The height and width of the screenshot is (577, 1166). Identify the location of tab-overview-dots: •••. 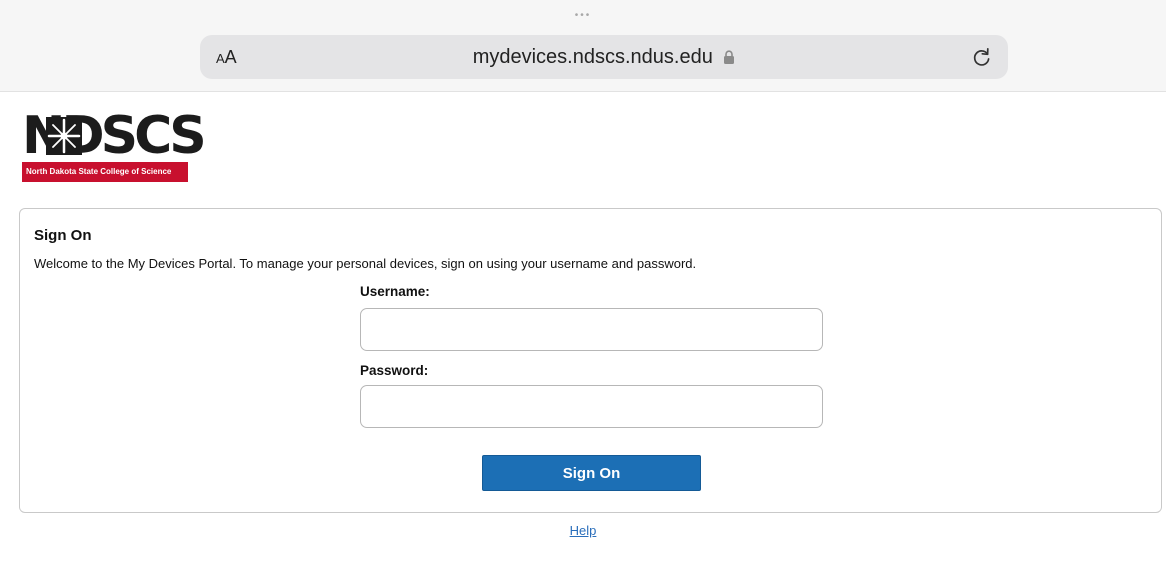
(583, 16).